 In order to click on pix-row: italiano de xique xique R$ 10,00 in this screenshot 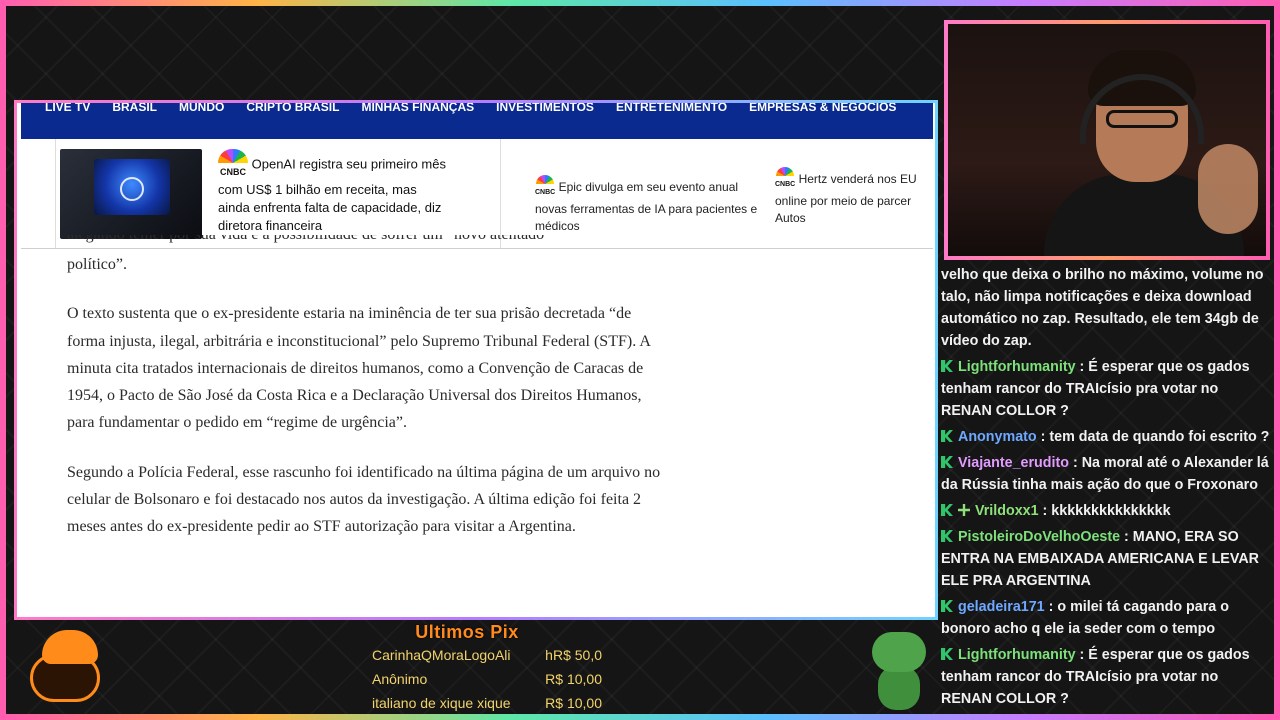, I will do `click(487, 703)`.